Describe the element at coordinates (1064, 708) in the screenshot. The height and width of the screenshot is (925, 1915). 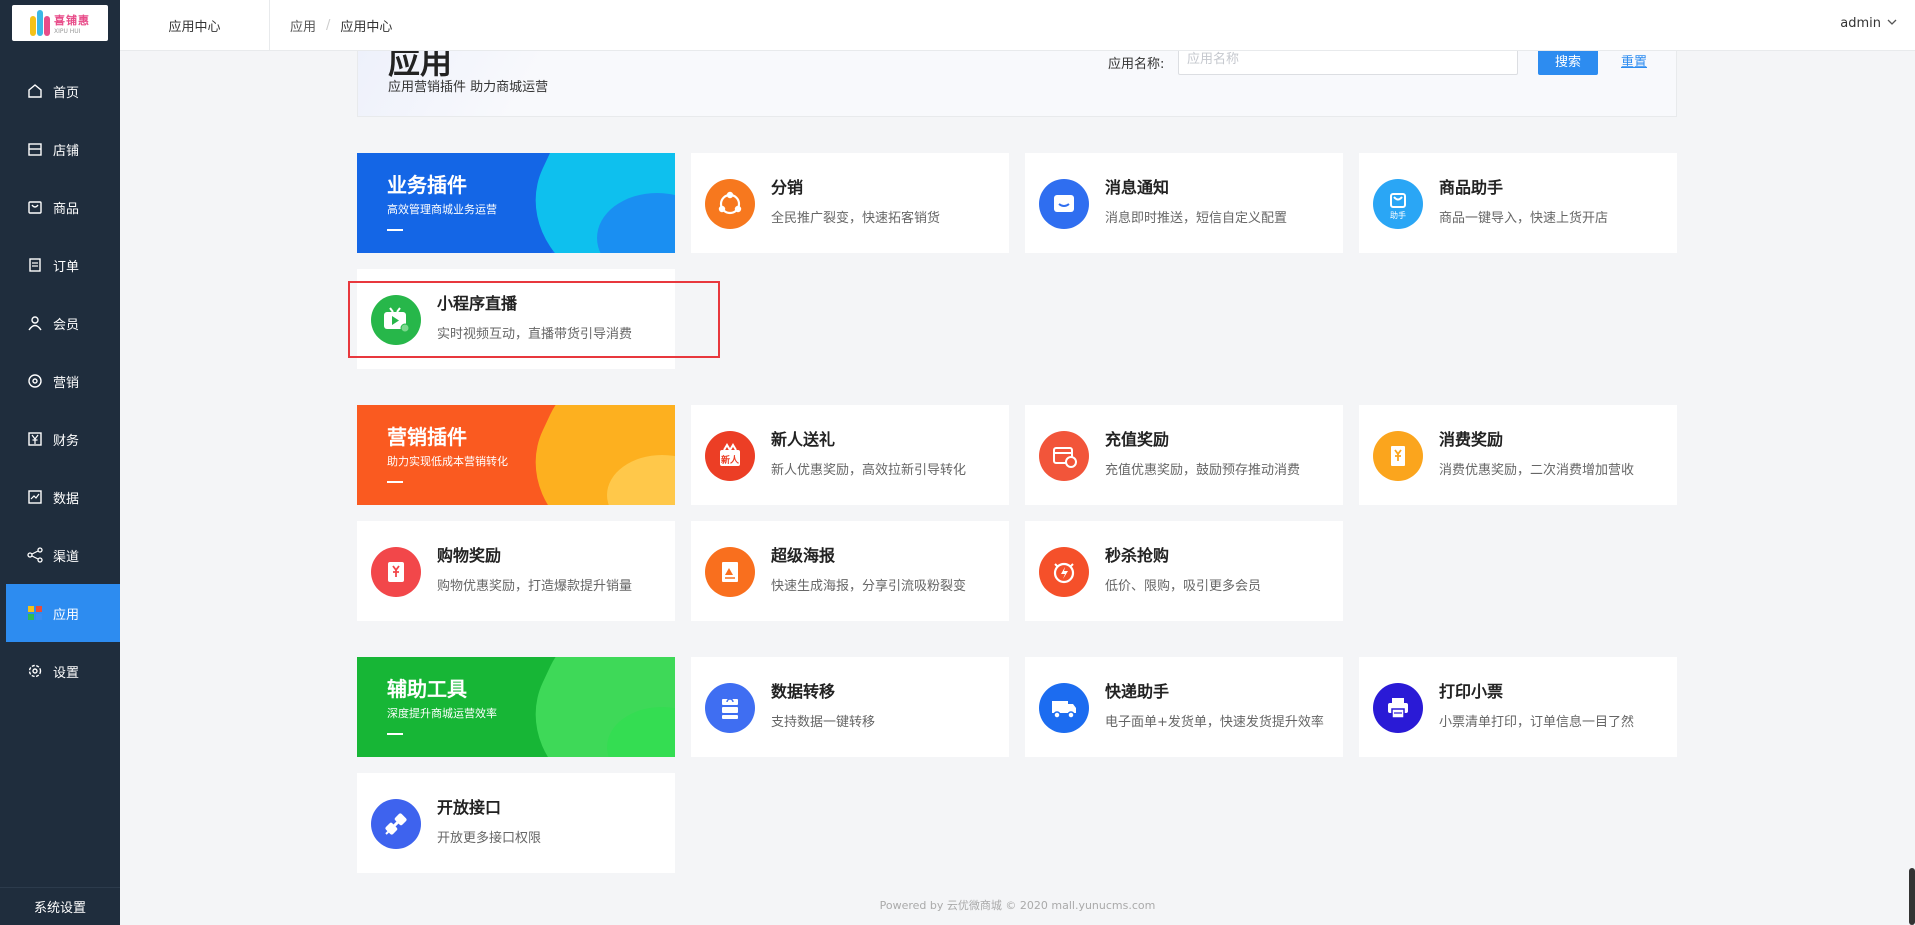
I see `truck-icon` at that location.